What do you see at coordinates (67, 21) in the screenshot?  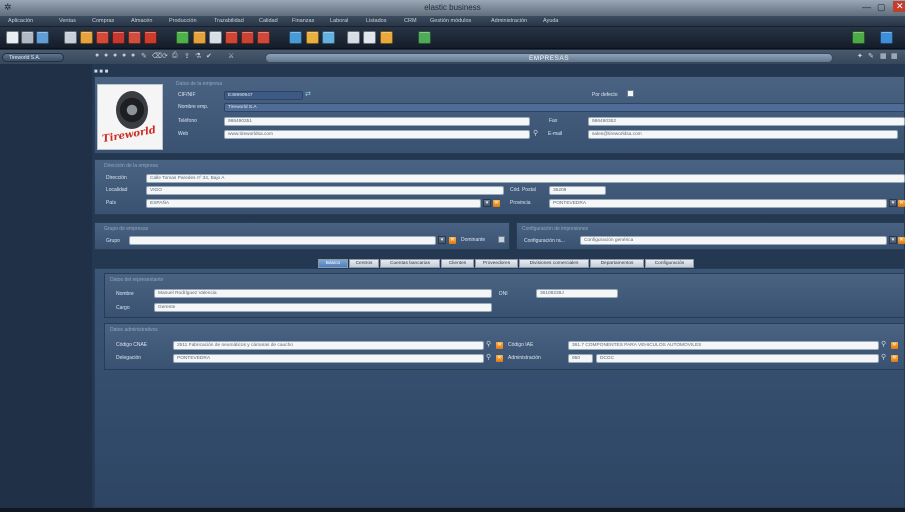 I see `menu-item-ventas: Ventas` at bounding box center [67, 21].